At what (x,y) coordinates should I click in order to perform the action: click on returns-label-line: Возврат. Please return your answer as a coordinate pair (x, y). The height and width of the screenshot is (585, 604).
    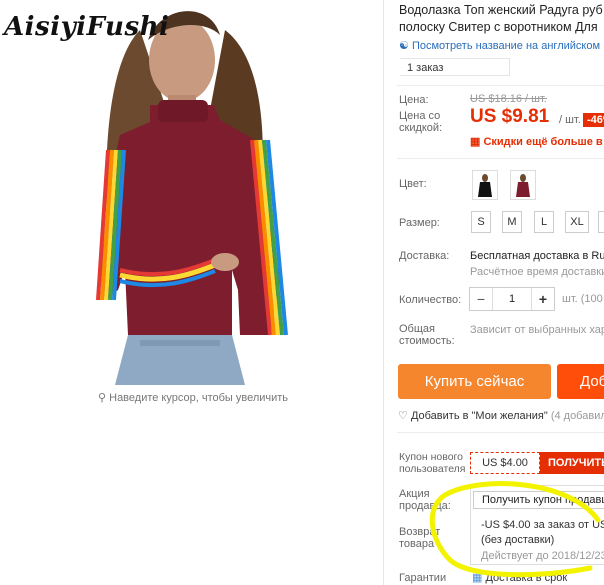
    Looking at the image, I should click on (420, 532).